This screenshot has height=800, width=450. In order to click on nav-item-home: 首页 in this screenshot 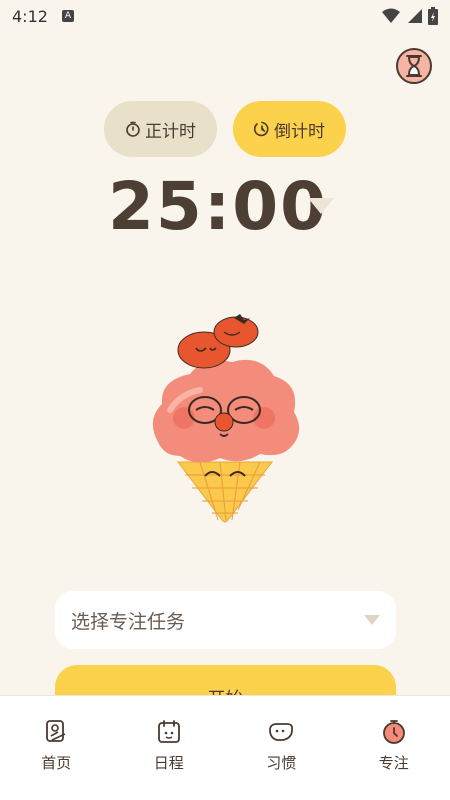, I will do `click(56, 748)`.